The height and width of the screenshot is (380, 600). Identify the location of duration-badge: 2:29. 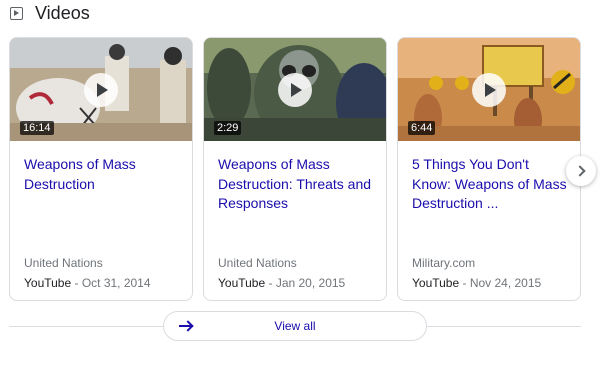
(228, 128).